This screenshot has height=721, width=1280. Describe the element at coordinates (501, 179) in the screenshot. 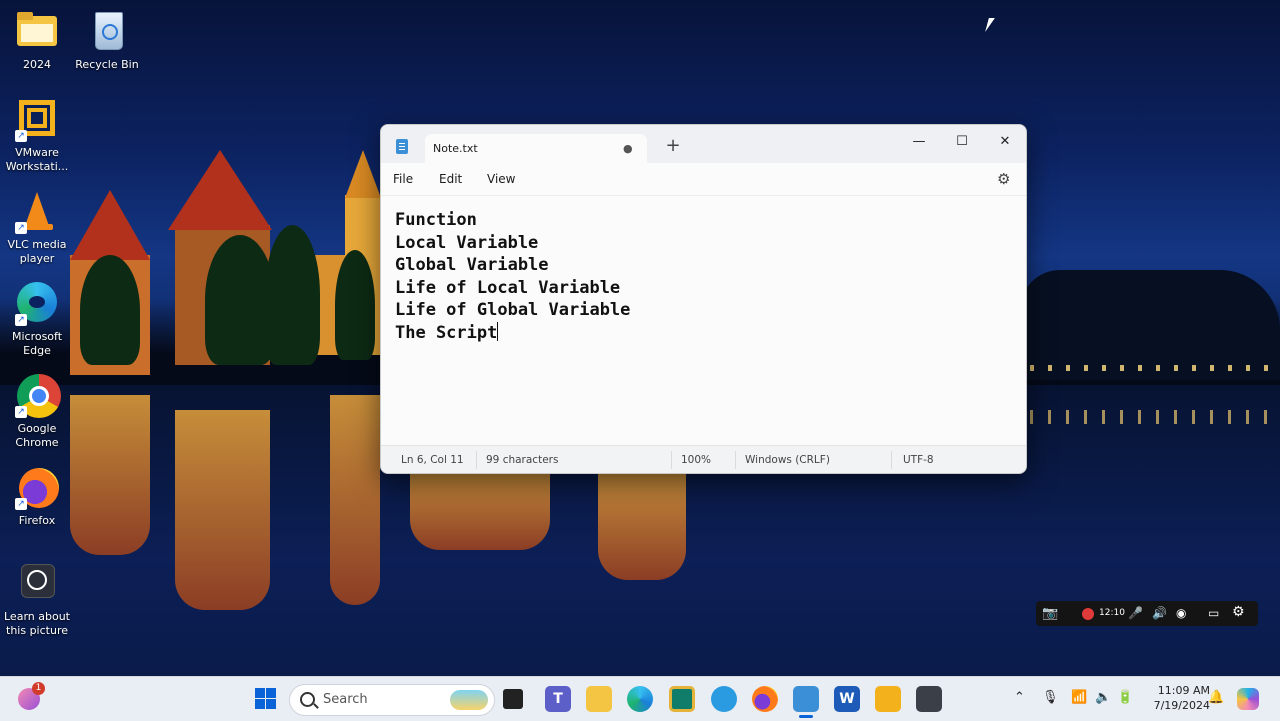

I see `menu-view: View` at that location.